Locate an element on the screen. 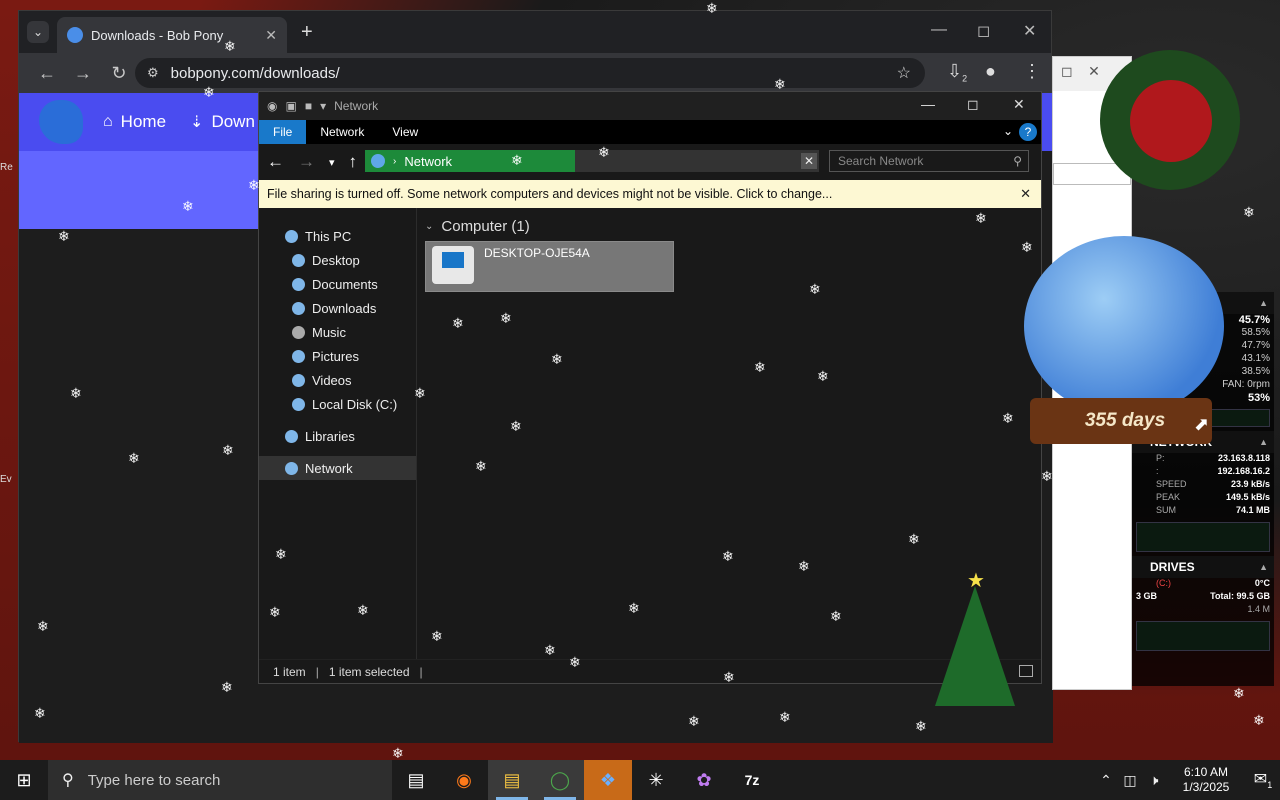  nav-home-link: ⌂ Home is located at coordinates (134, 122).